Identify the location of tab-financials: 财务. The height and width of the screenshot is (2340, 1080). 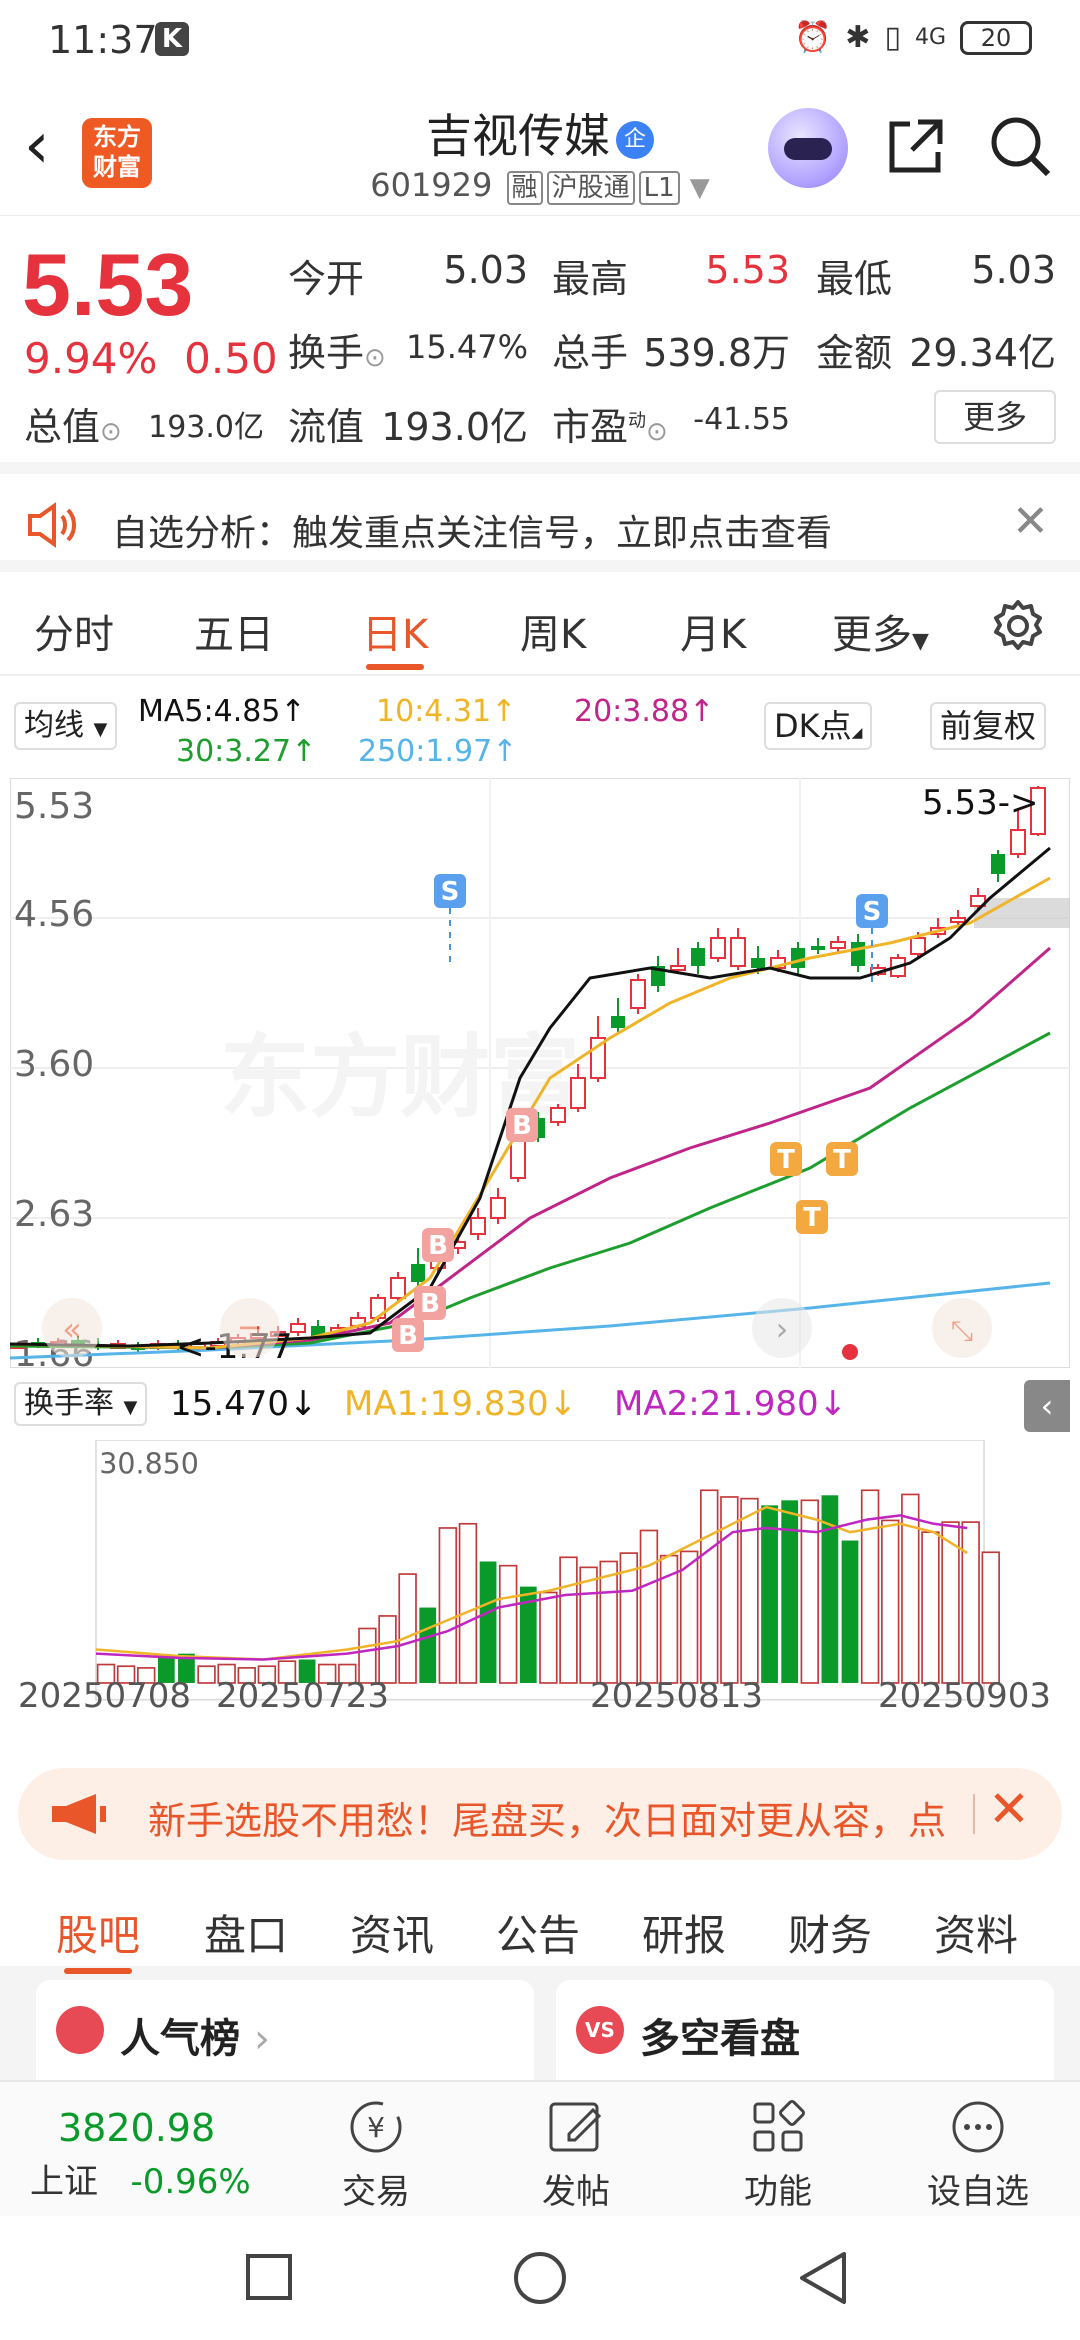
(830, 1932).